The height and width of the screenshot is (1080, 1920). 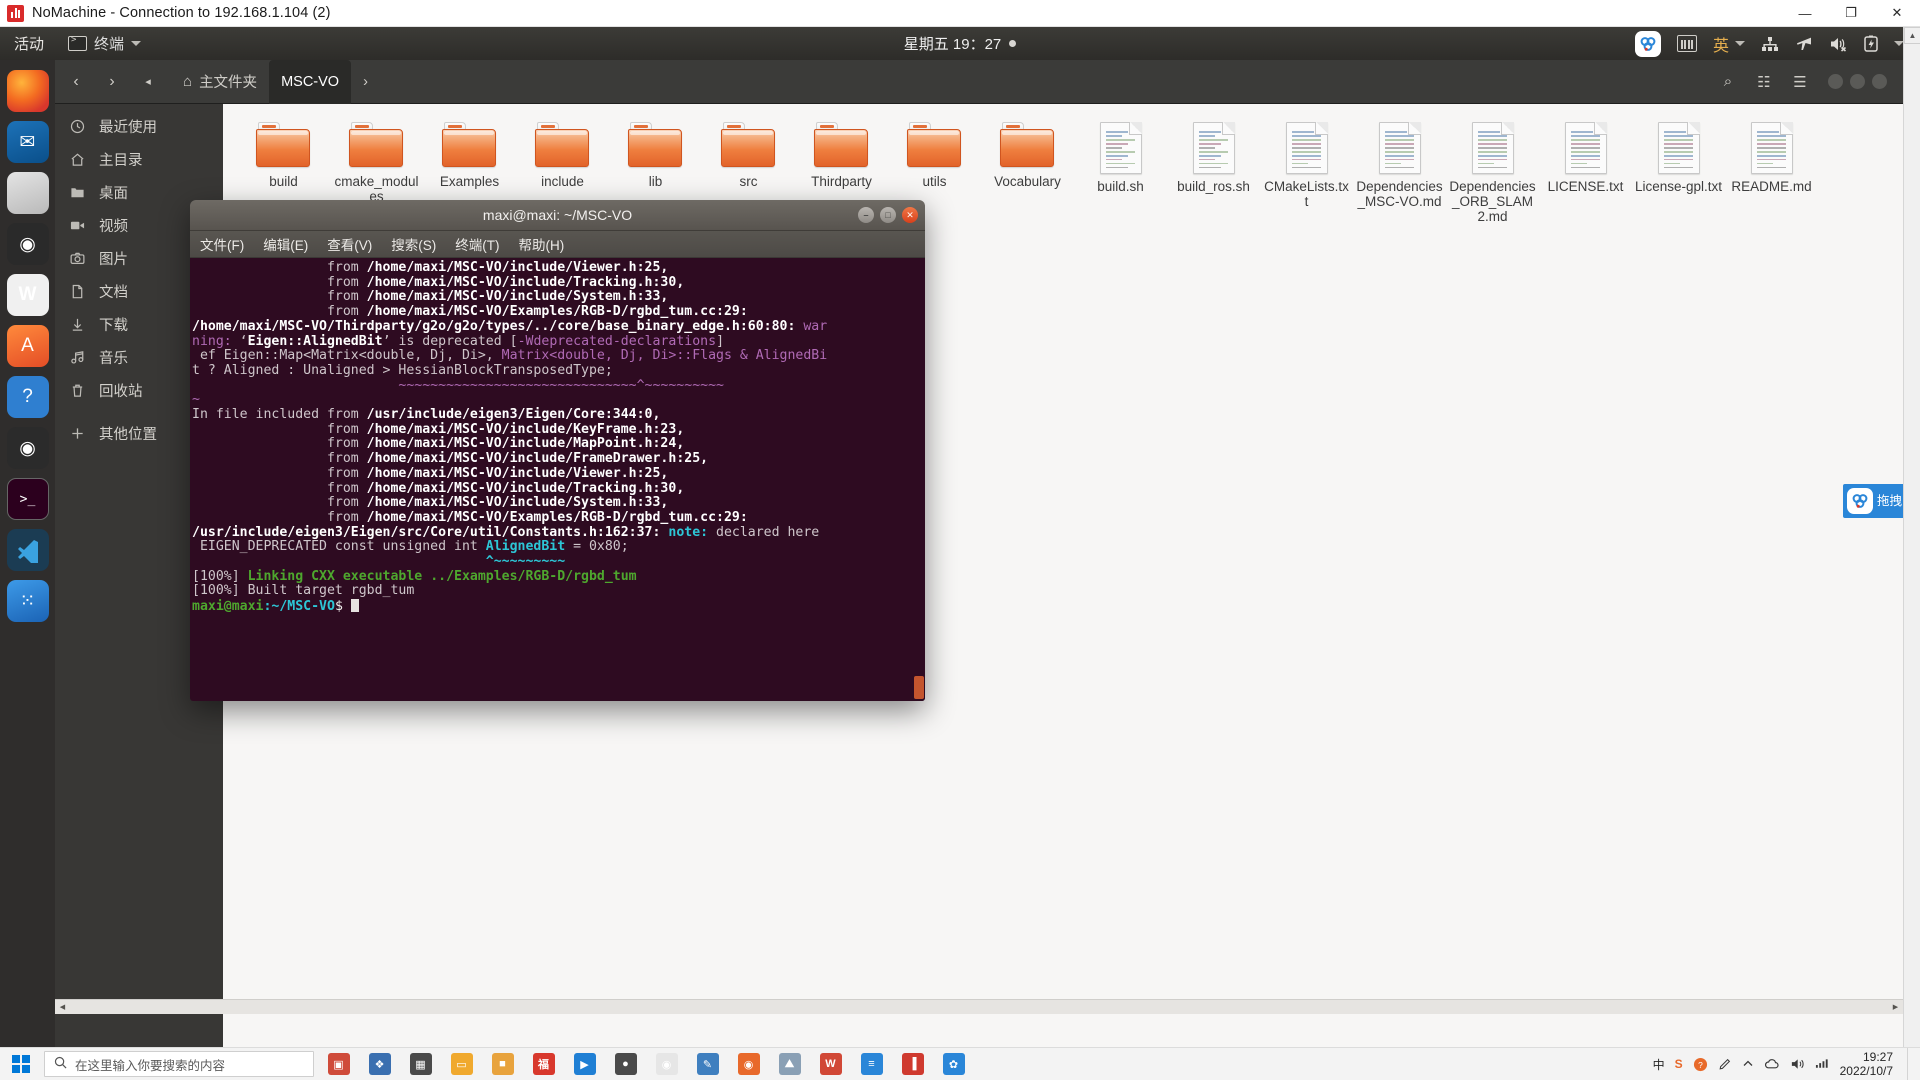 What do you see at coordinates (953, 1064) in the screenshot?
I see `taskbar-app-nomachine-task: ✿` at bounding box center [953, 1064].